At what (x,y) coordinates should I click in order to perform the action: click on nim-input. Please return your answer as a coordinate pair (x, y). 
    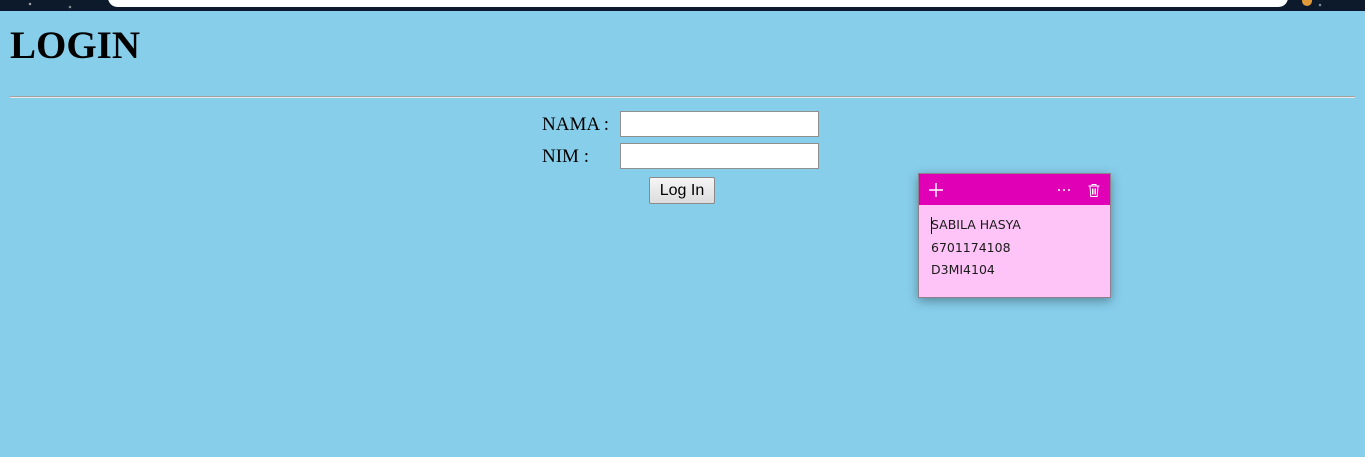
    Looking at the image, I should click on (719, 156).